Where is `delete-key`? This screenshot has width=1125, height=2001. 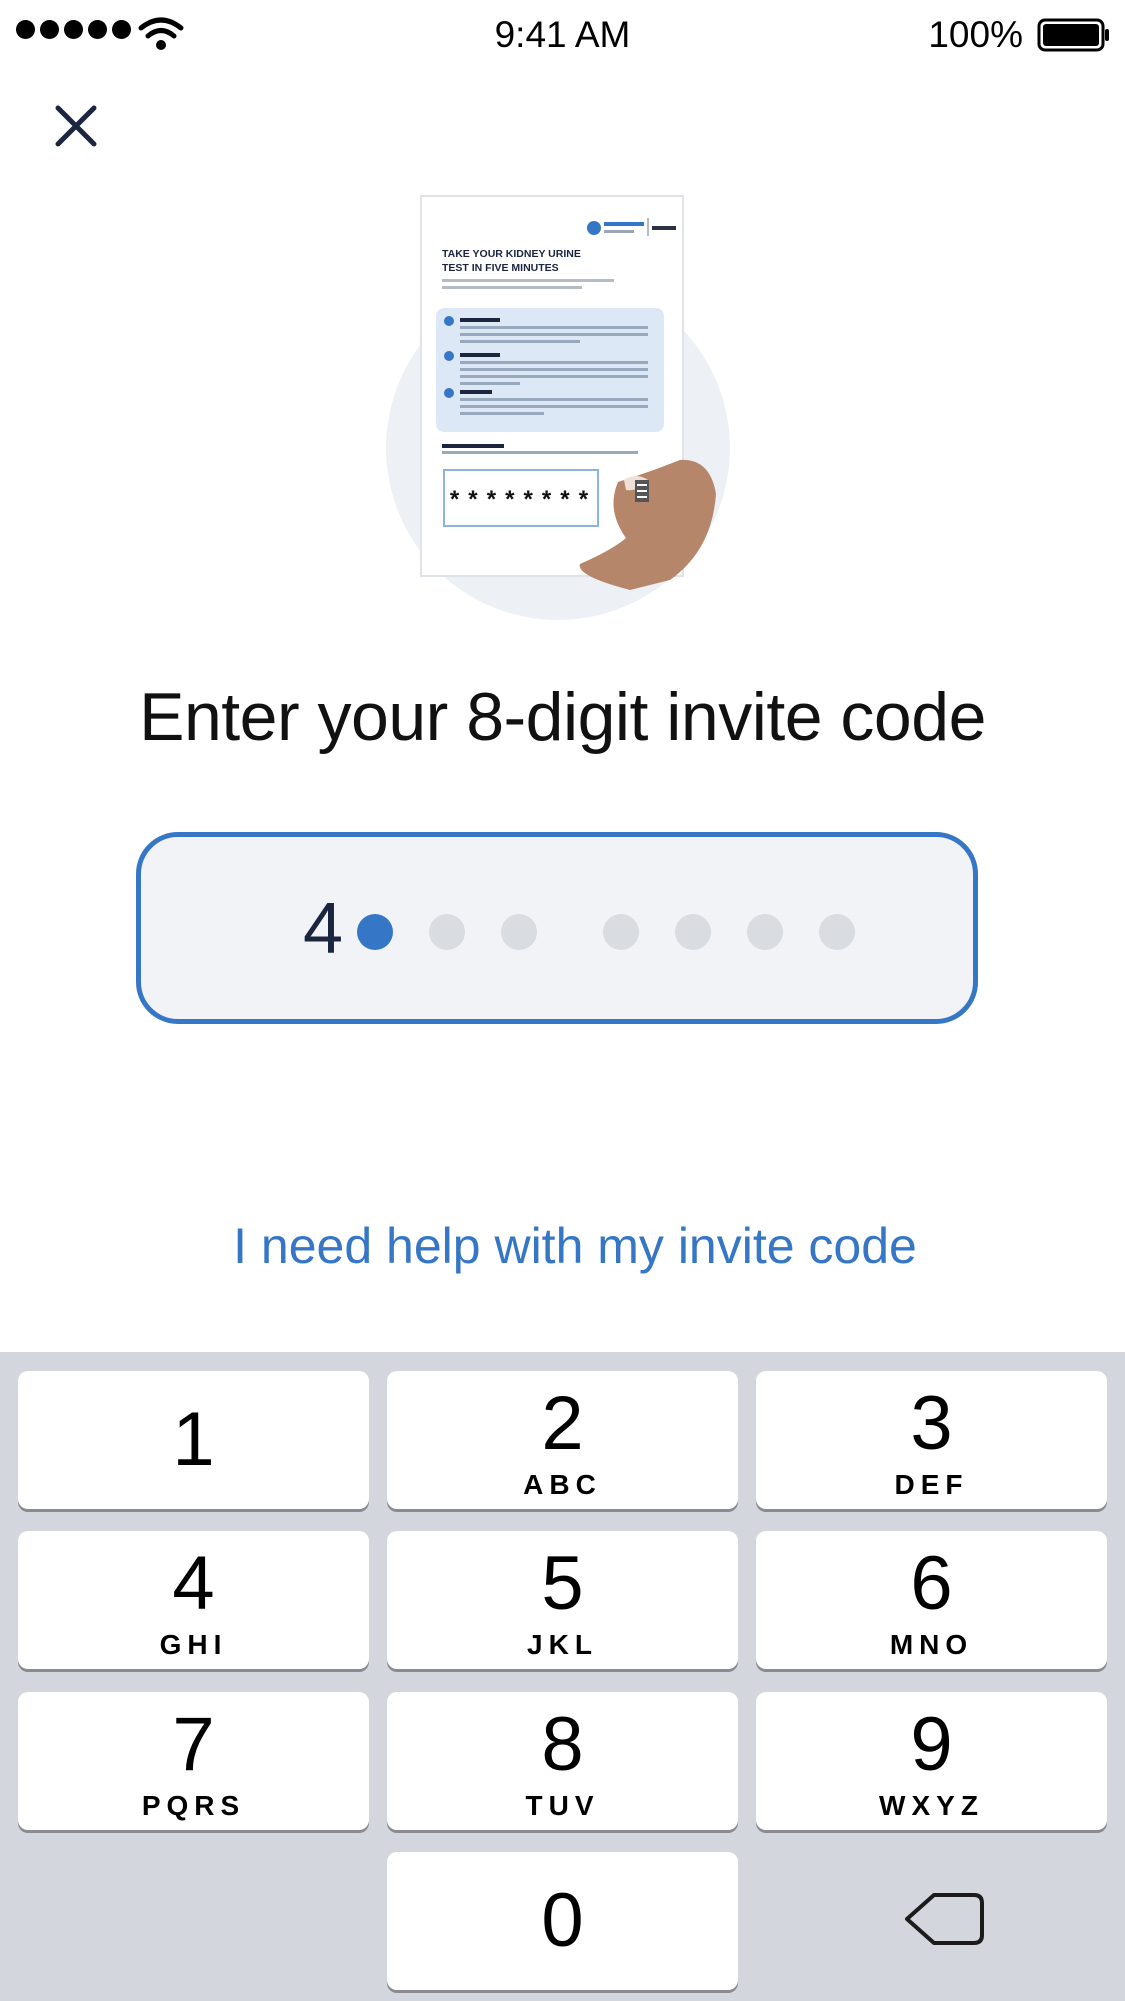
delete-key is located at coordinates (931, 1921).